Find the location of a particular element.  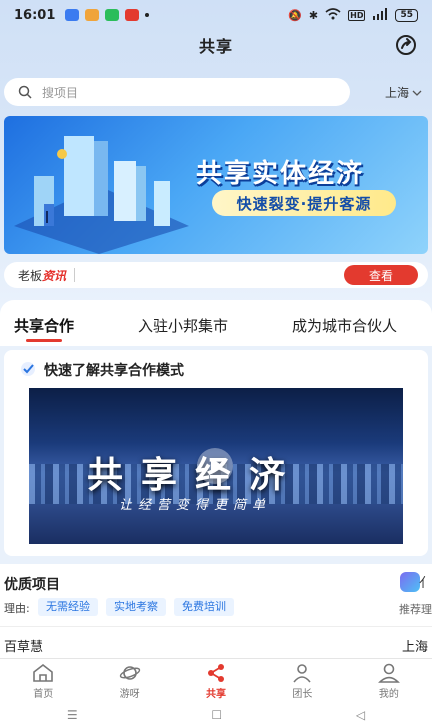

video-title: 共享经济 is located at coordinates (195, 475).